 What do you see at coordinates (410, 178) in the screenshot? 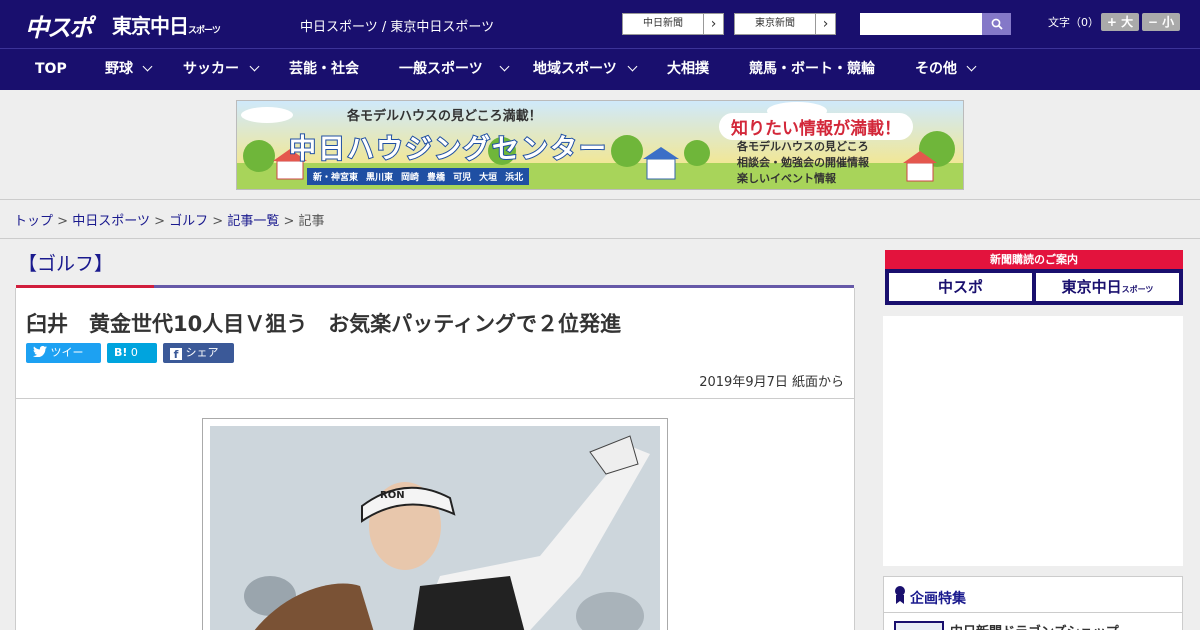
I see `town-label: 岡崎` at bounding box center [410, 178].